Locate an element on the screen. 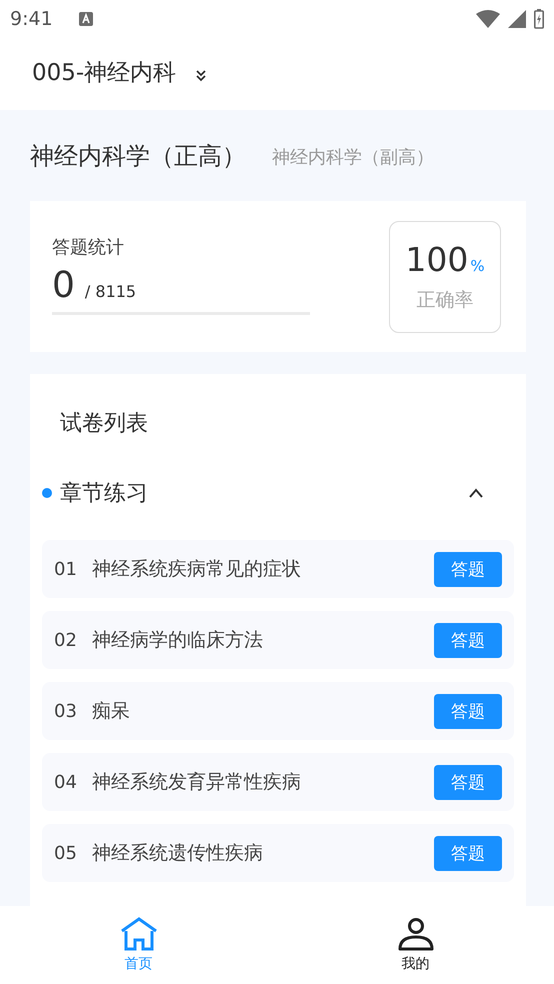 This screenshot has height=984, width=554. percent-sign: % is located at coordinates (477, 266).